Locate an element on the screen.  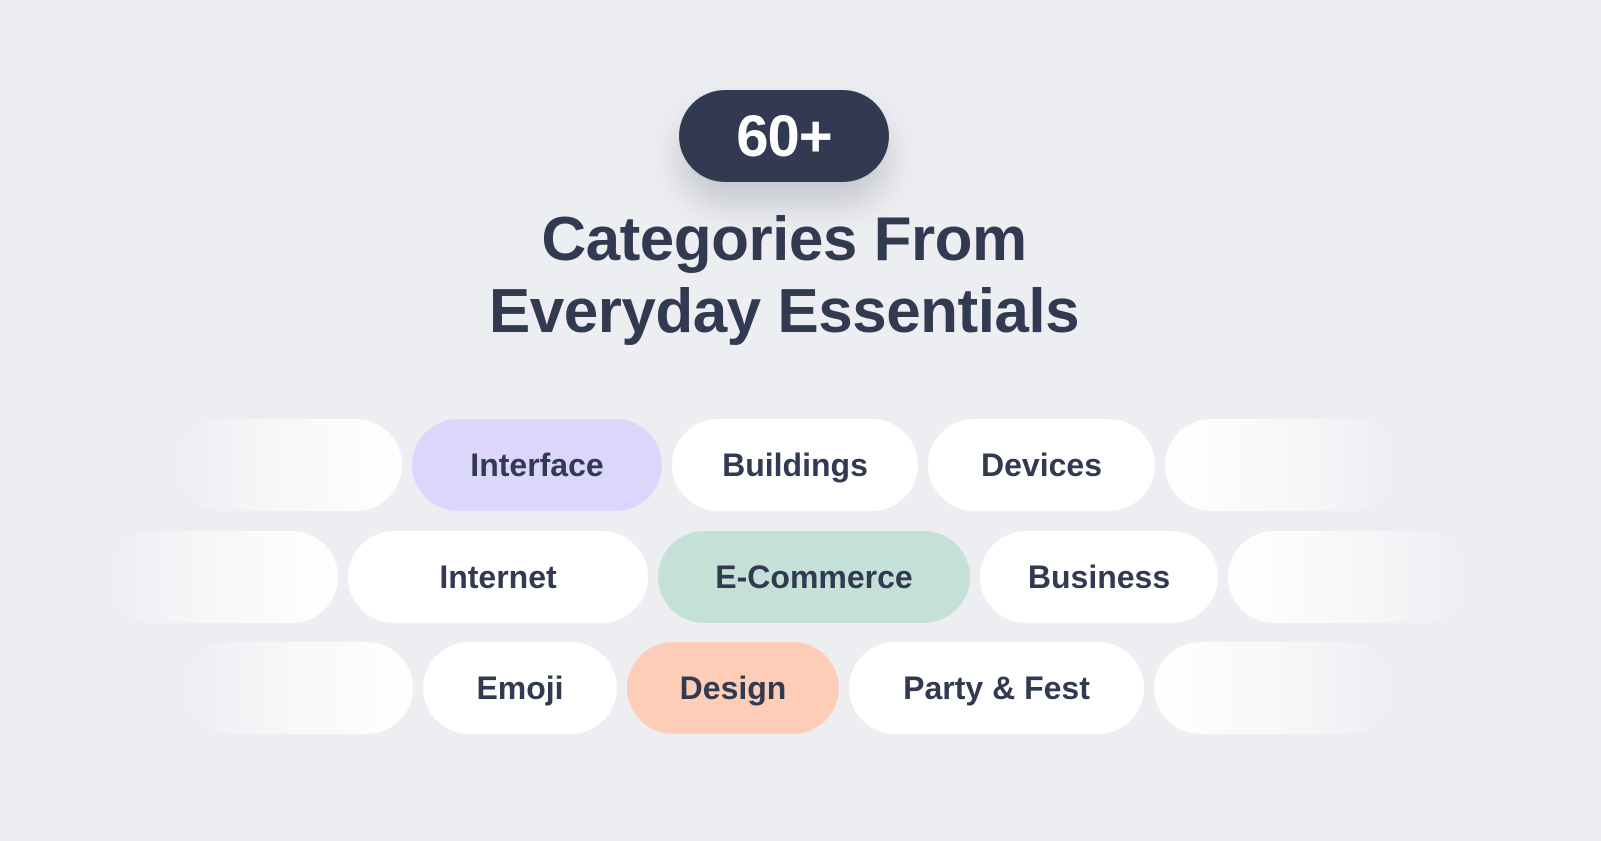
category-pill-devices: Devices is located at coordinates (1041, 465).